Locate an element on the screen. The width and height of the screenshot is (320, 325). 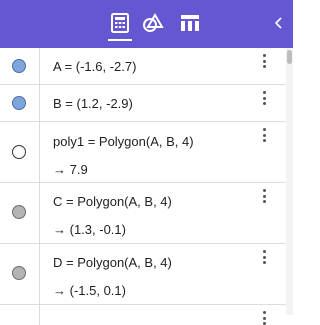
row-definition: C = Polygon(A, B, 4) is located at coordinates (112, 201).